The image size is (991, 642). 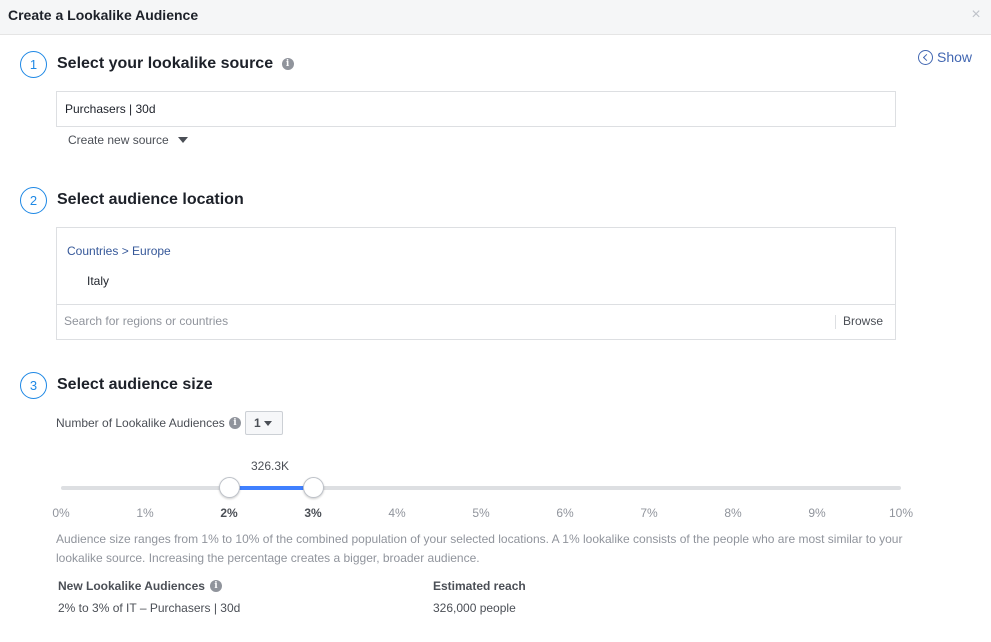 What do you see at coordinates (479, 586) in the screenshot?
I see `estimated-reach-title: Estimated reach` at bounding box center [479, 586].